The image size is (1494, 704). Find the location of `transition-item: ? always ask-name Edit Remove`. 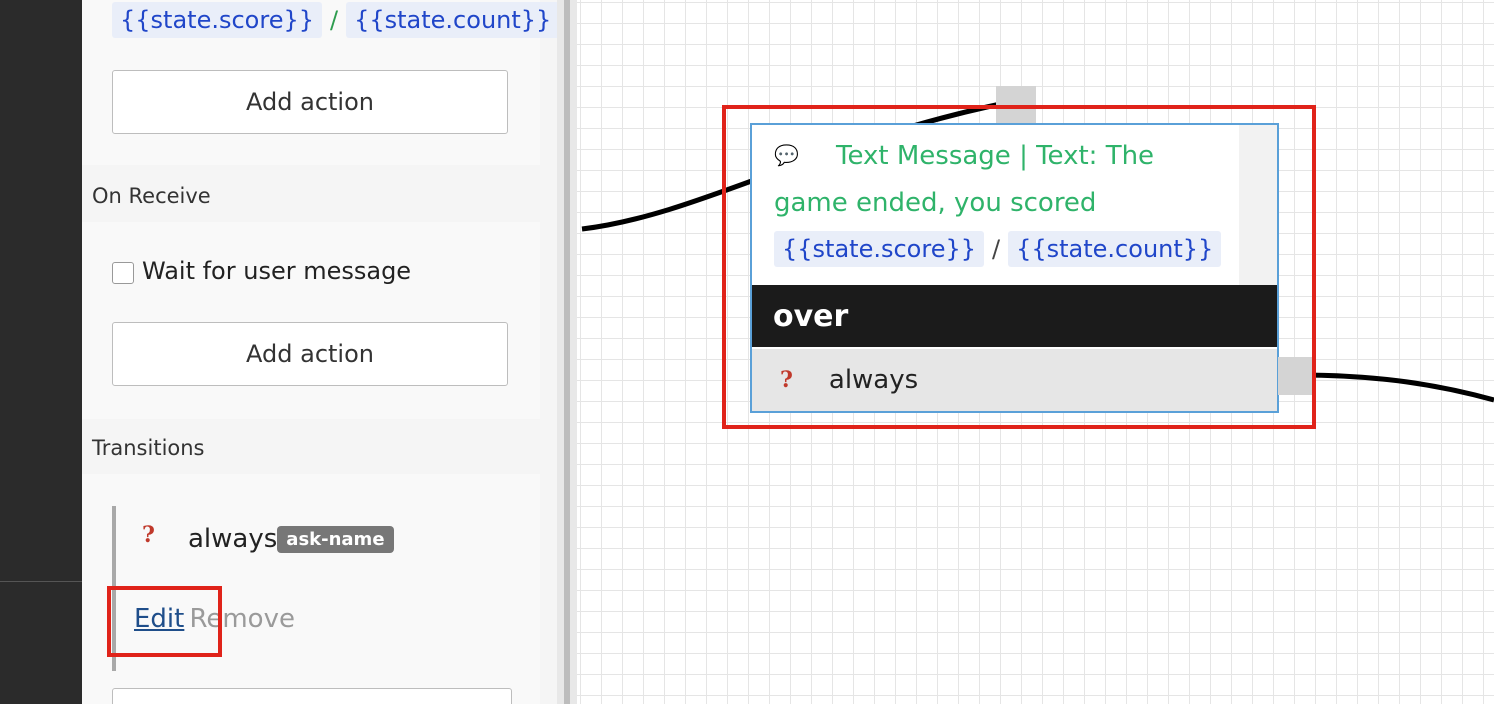

transition-item: ? always ask-name Edit Remove is located at coordinates (311, 588).